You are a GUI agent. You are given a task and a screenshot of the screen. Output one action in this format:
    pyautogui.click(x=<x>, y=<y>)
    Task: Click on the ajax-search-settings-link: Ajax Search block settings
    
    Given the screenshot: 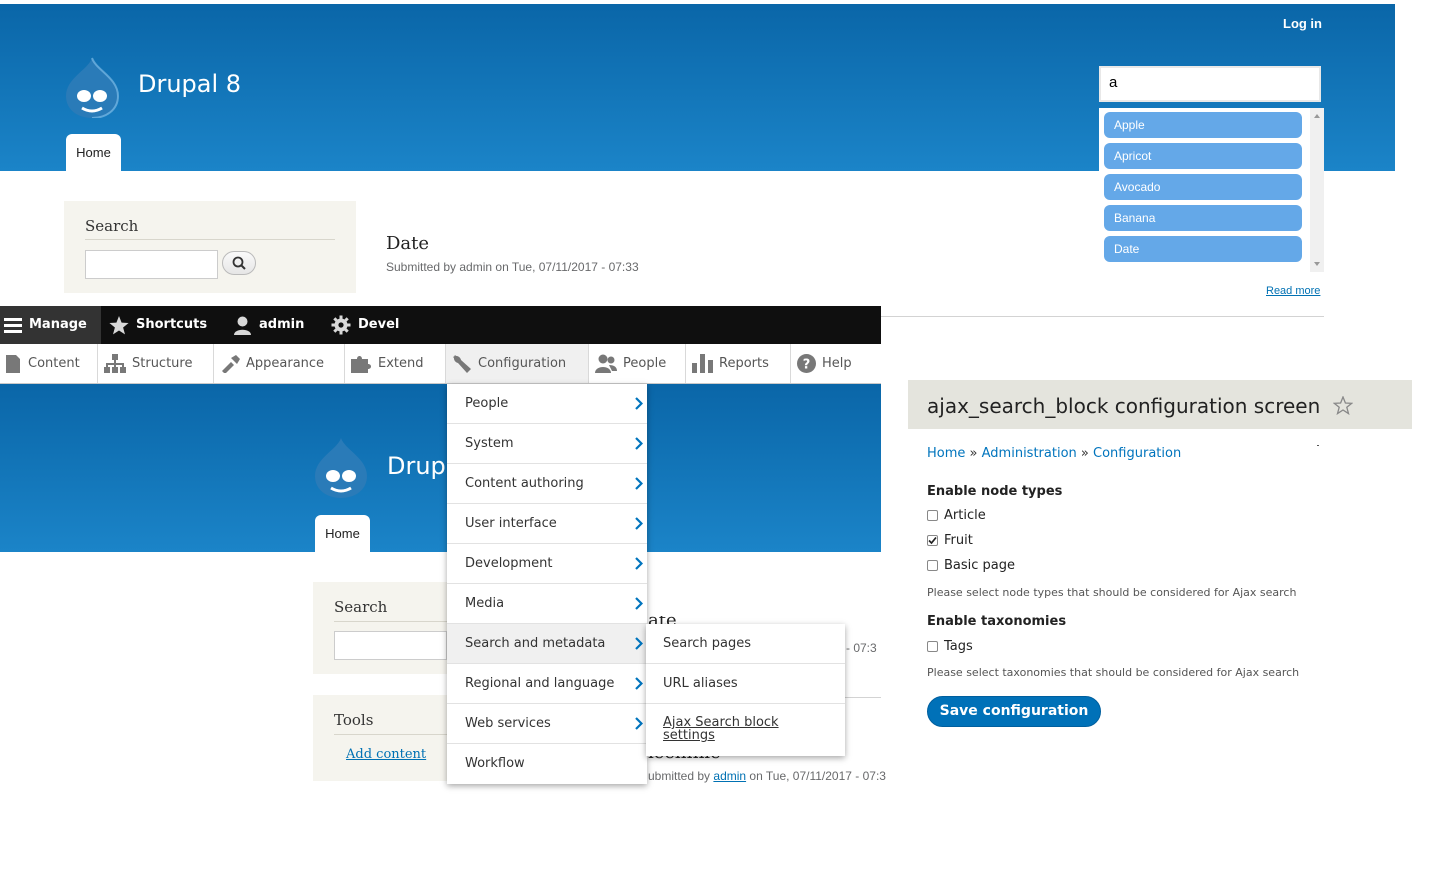 What is the action you would take?
    pyautogui.click(x=721, y=729)
    